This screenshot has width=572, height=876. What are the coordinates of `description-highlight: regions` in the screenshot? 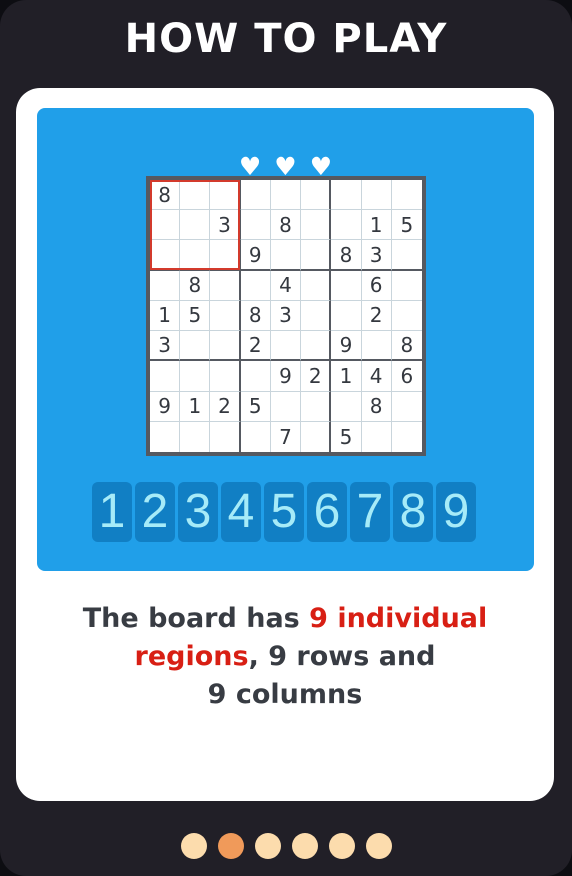 It's located at (191, 656).